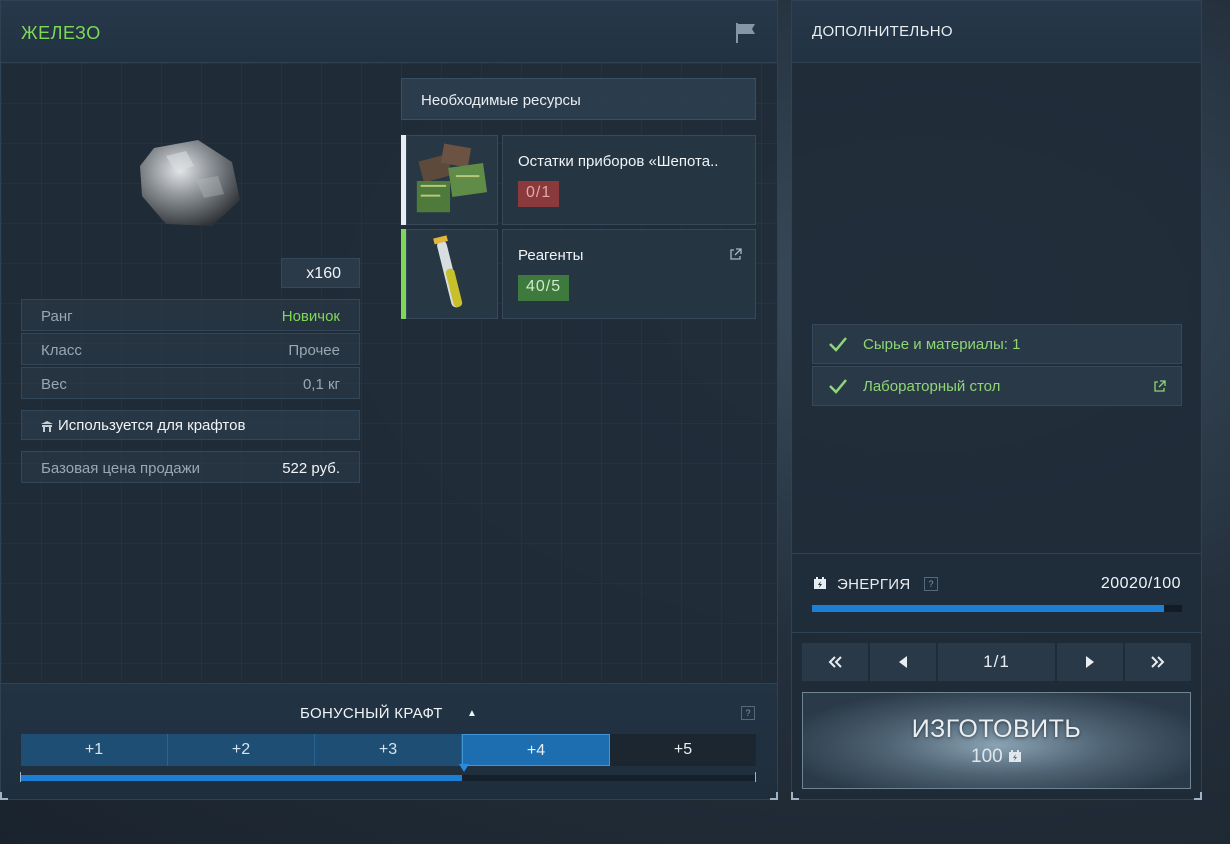 The width and height of the screenshot is (1230, 844). Describe the element at coordinates (320, 273) in the screenshot. I see `item-quantity: x160` at that location.